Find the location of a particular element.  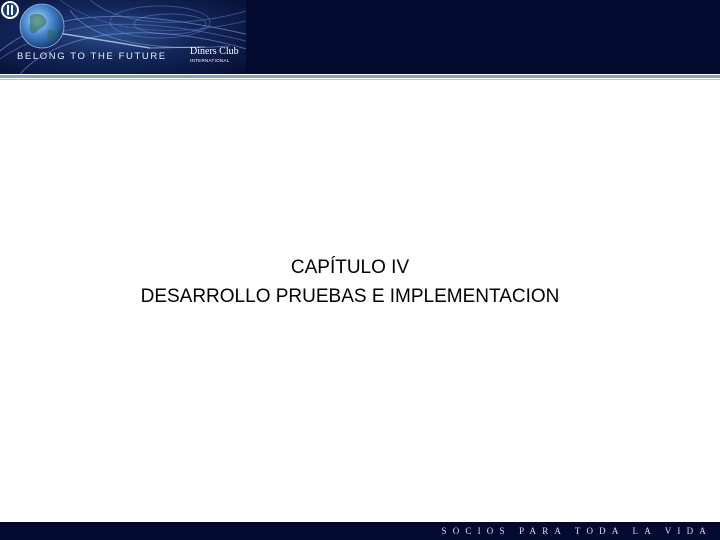

header-divider-thin is located at coordinates (360, 79).